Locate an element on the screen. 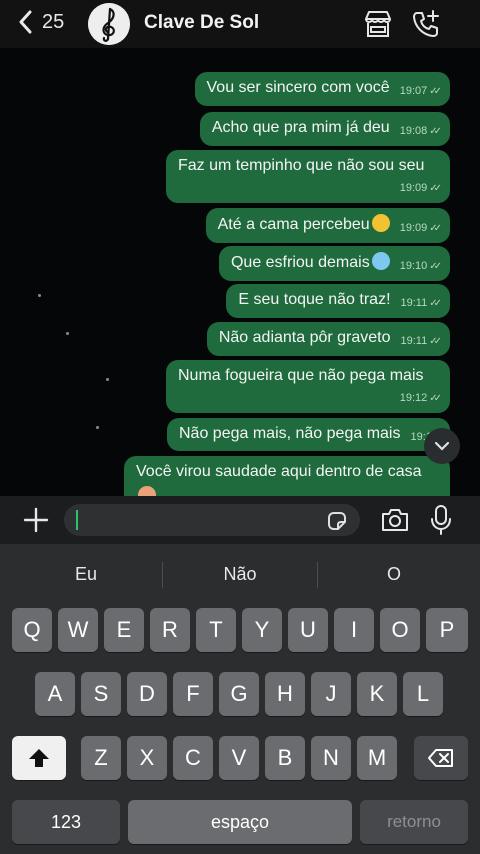  key: U is located at coordinates (308, 630).